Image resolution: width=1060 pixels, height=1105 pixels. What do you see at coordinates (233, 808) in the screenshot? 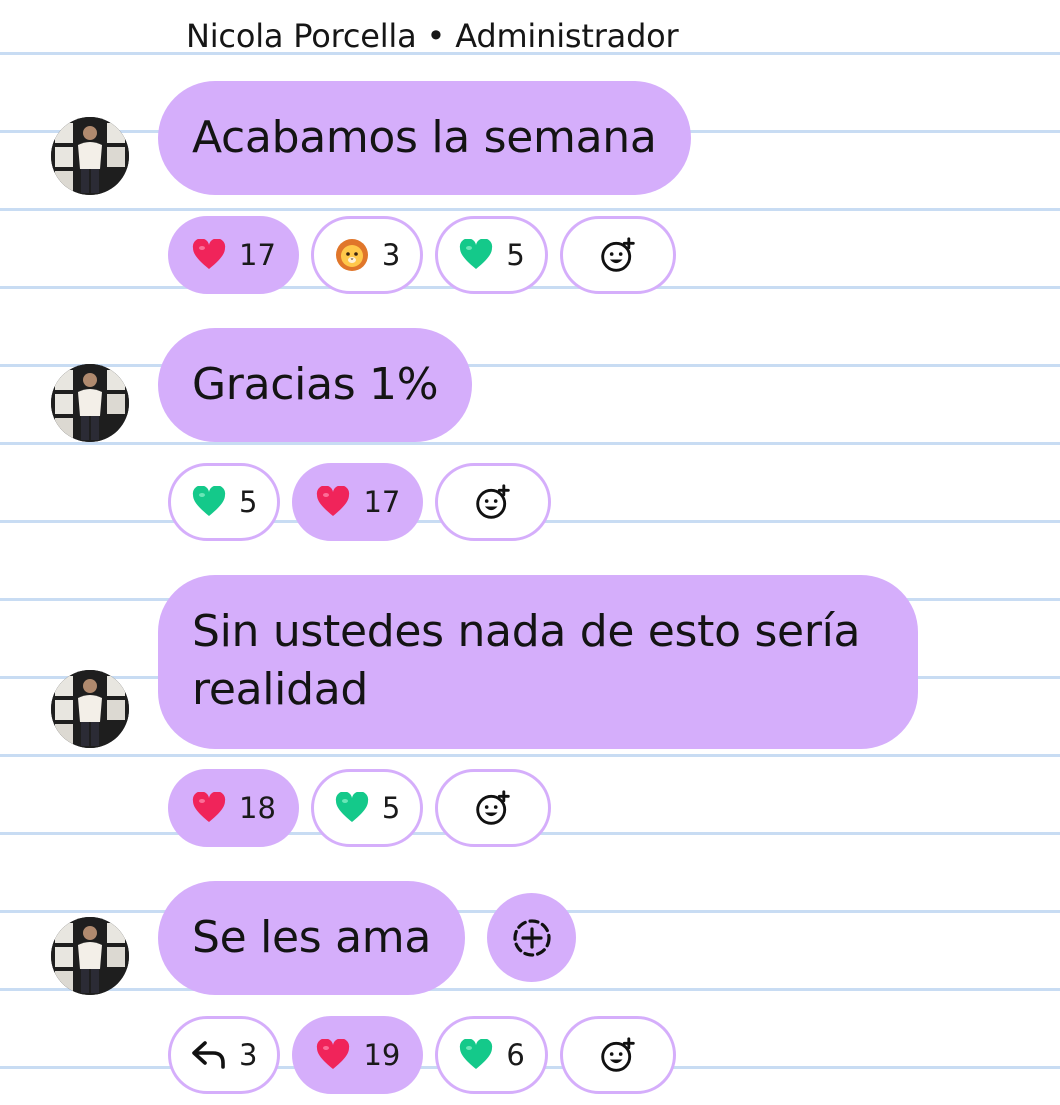
I see `reaction-heart-red: 18` at bounding box center [233, 808].